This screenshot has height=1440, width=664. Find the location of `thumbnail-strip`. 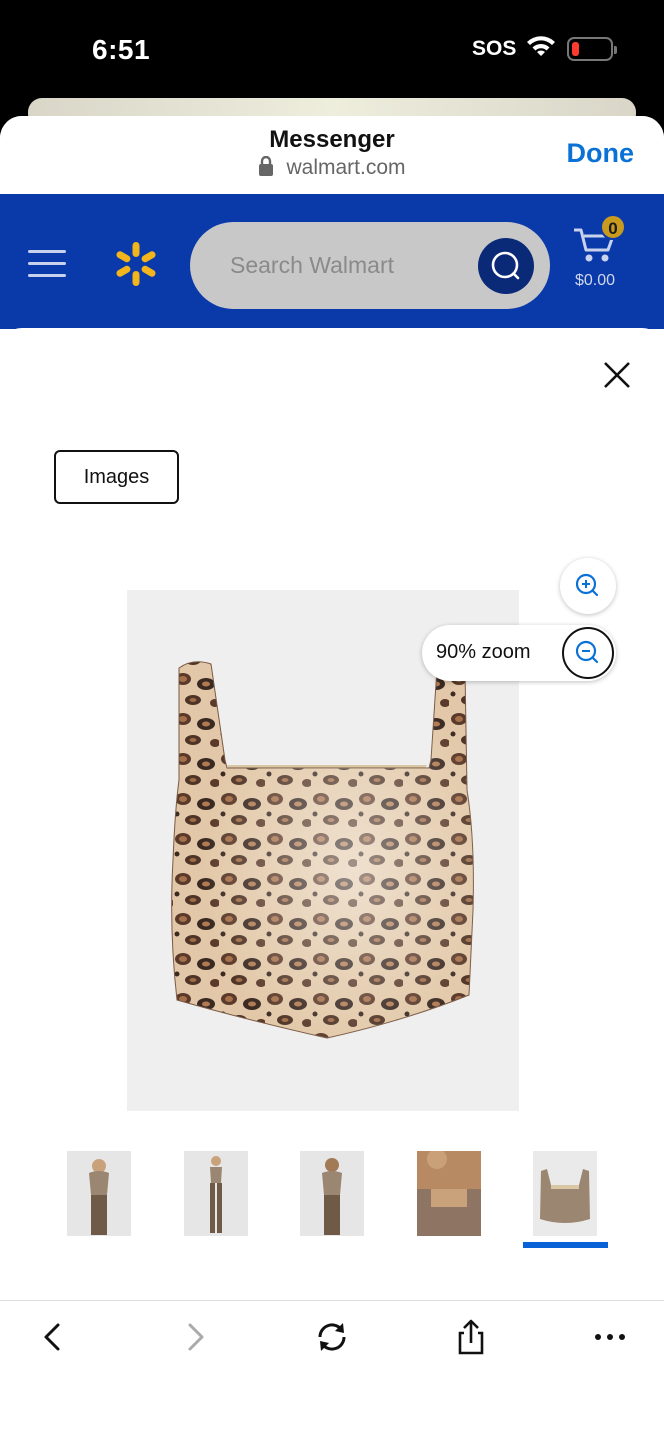

thumbnail-strip is located at coordinates (332, 1201).